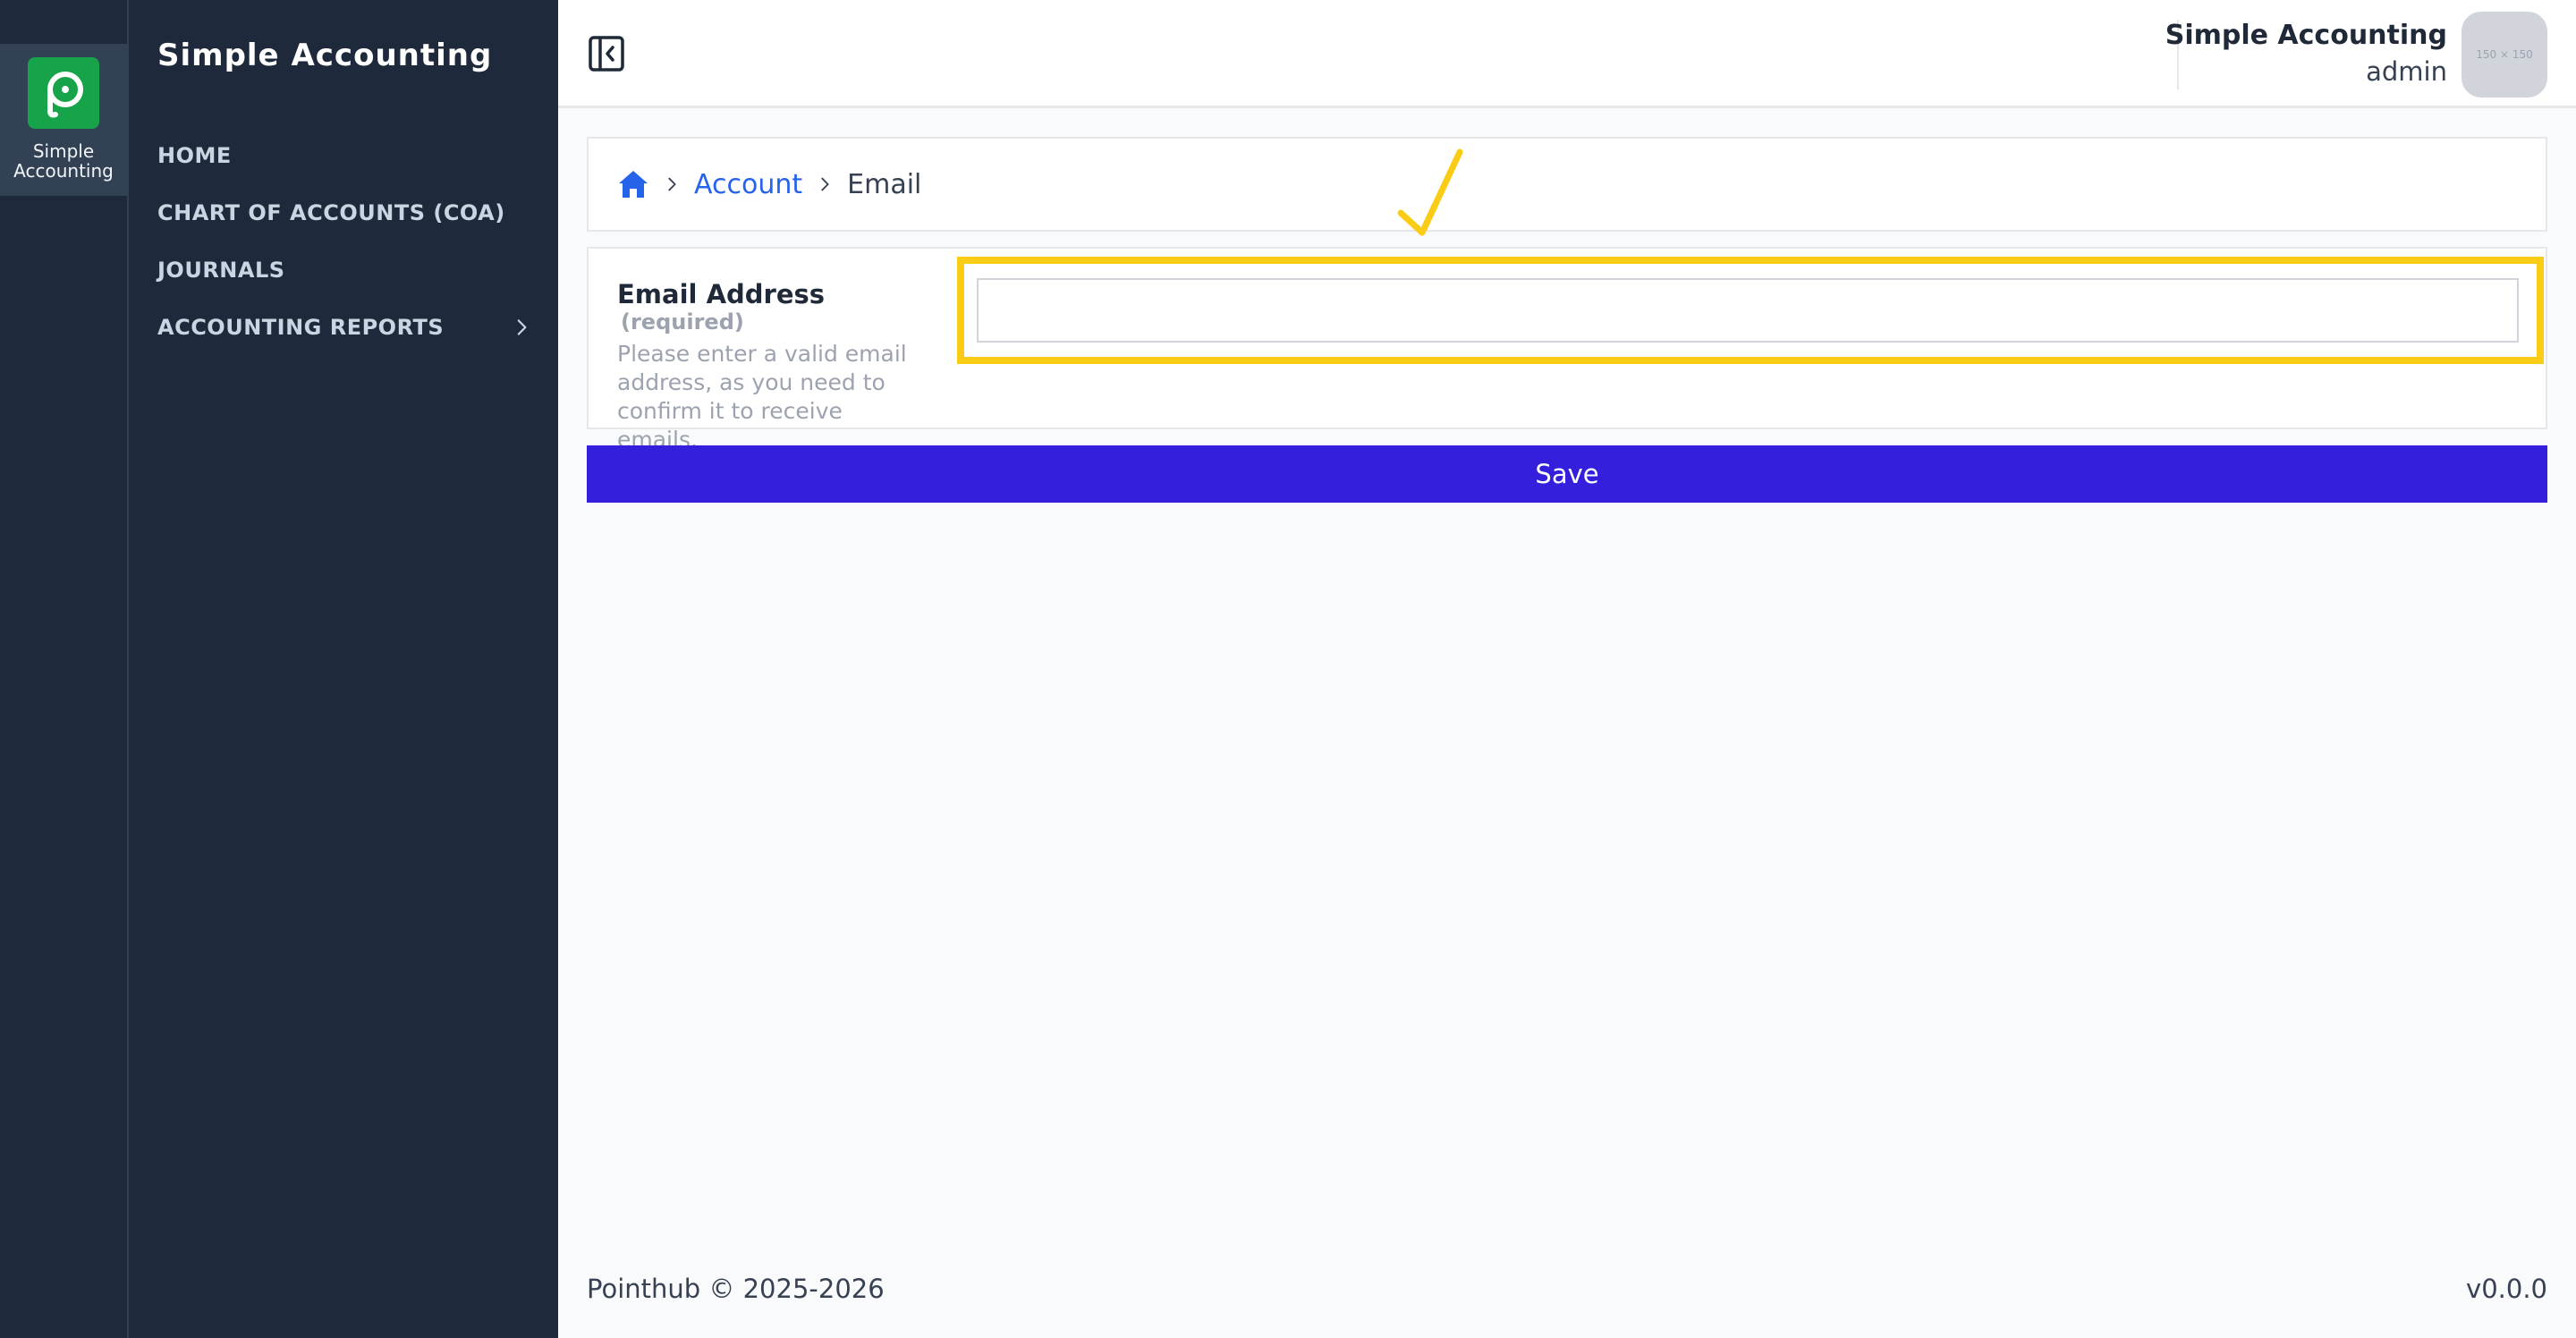  I want to click on top-bar: Simple Accounting admin 150 × 150, so click(1567, 54).